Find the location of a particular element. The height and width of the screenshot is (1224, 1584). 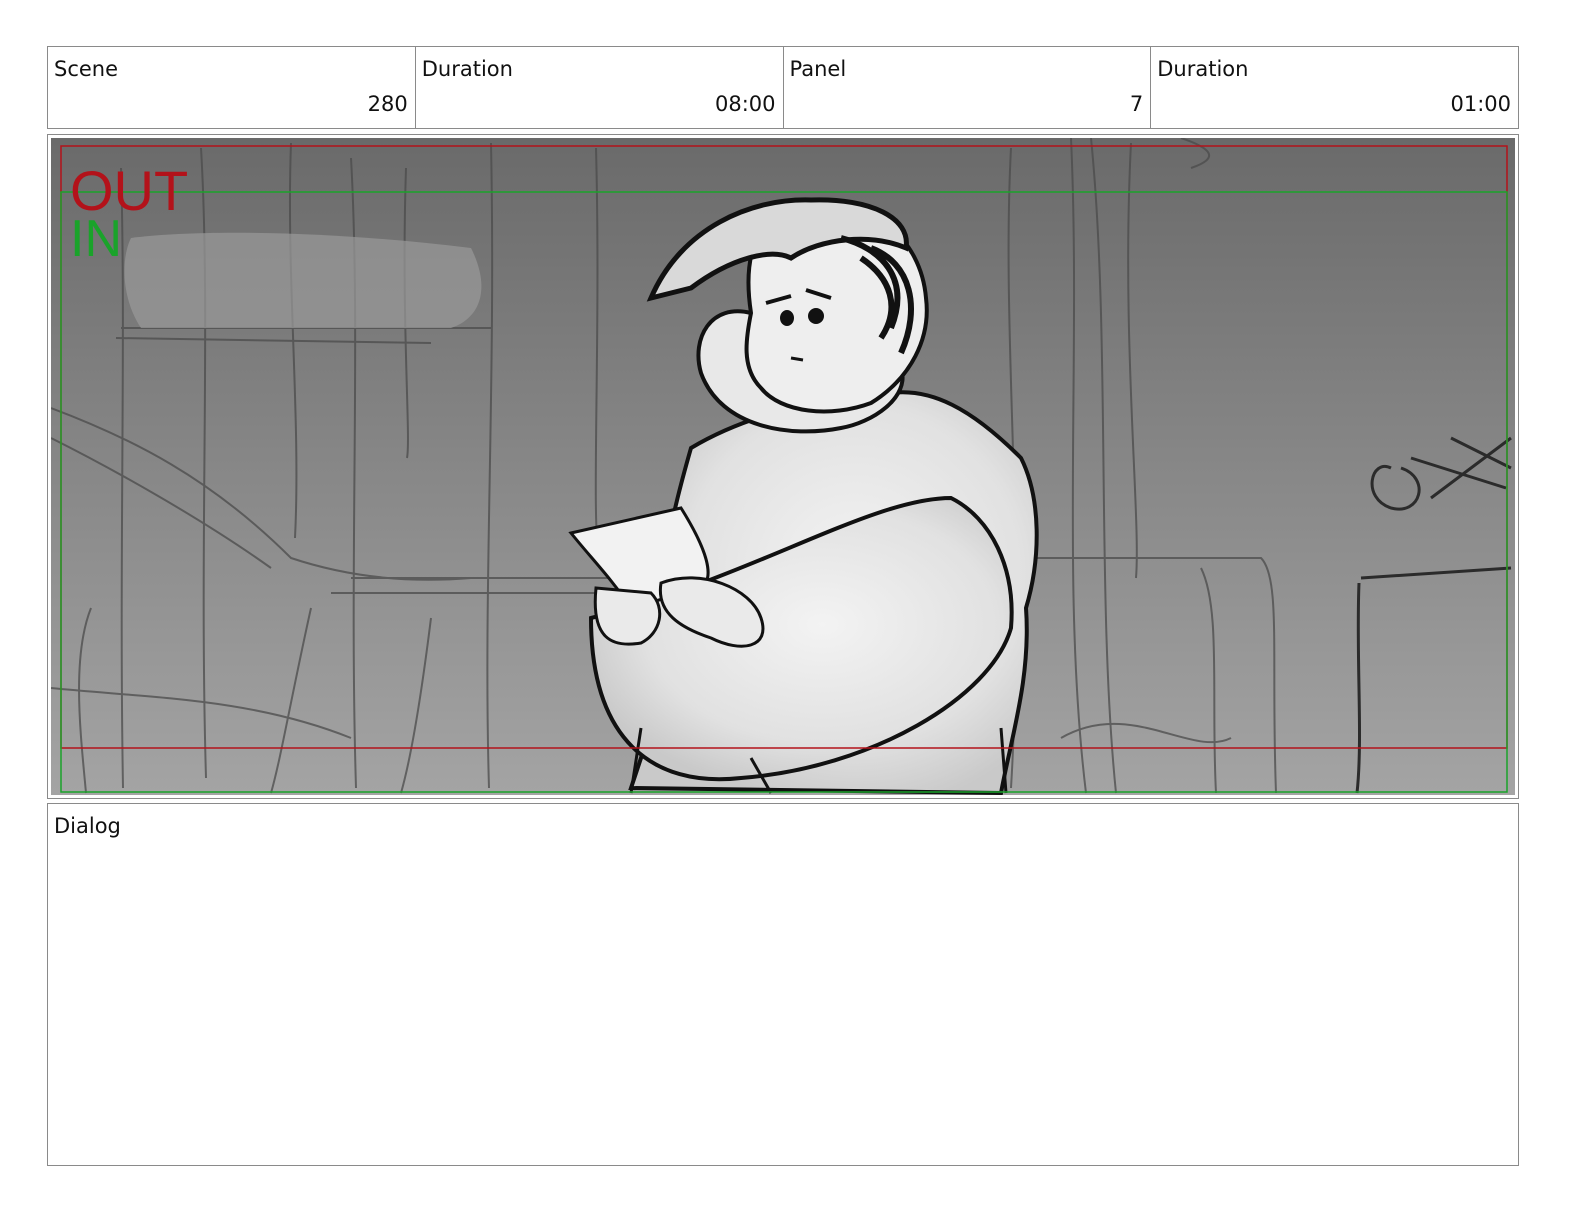

panel-label: Panel is located at coordinates (818, 69).